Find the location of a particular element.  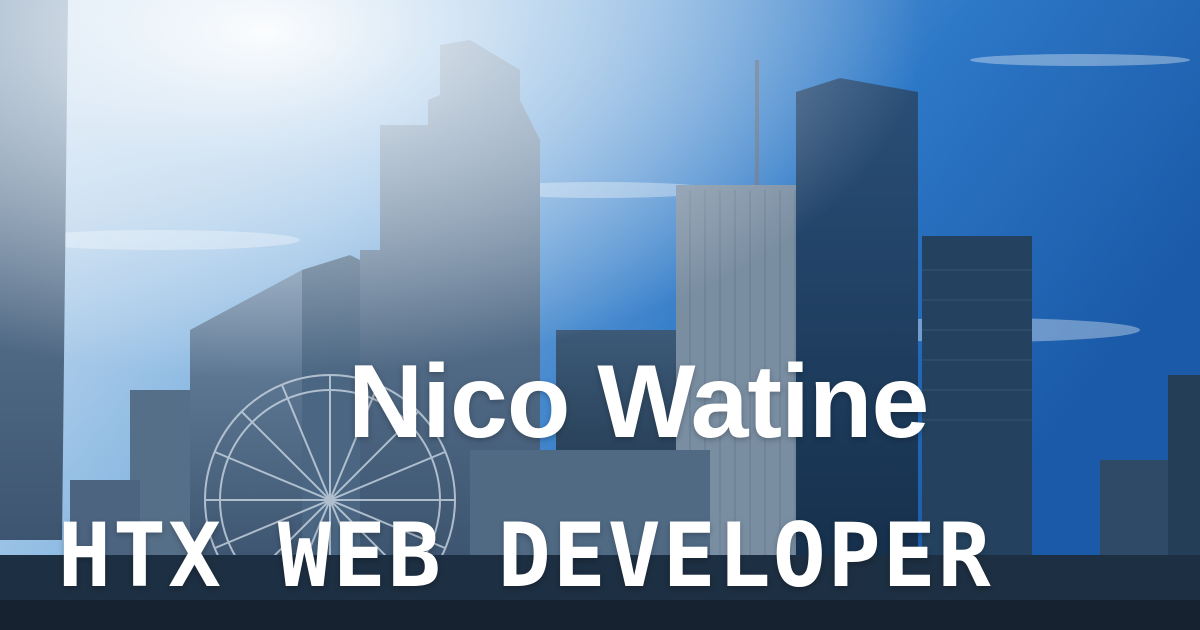

hero-tagline: HTX WEB DEVELOPER is located at coordinates (525, 555).